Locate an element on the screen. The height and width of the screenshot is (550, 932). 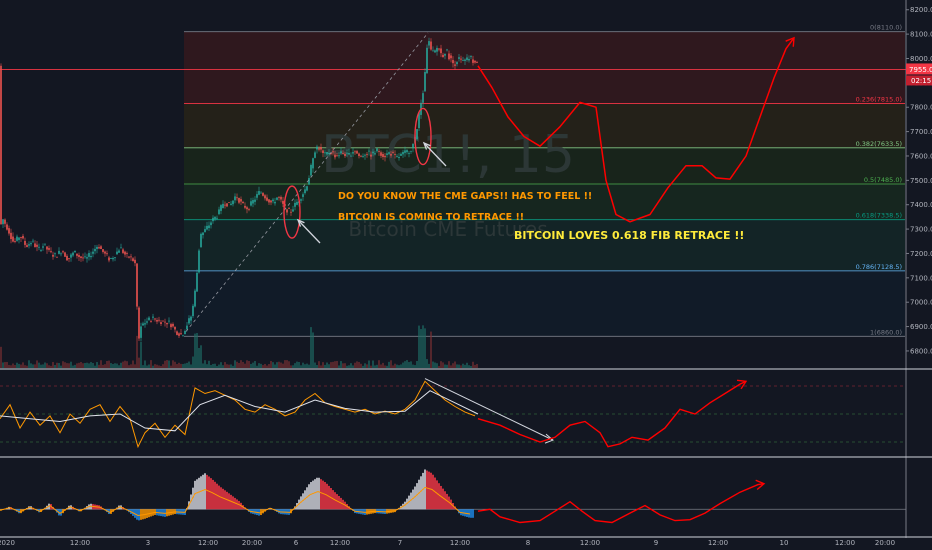
price-tick-label: 6900.0 is located at coordinates (921, 327).